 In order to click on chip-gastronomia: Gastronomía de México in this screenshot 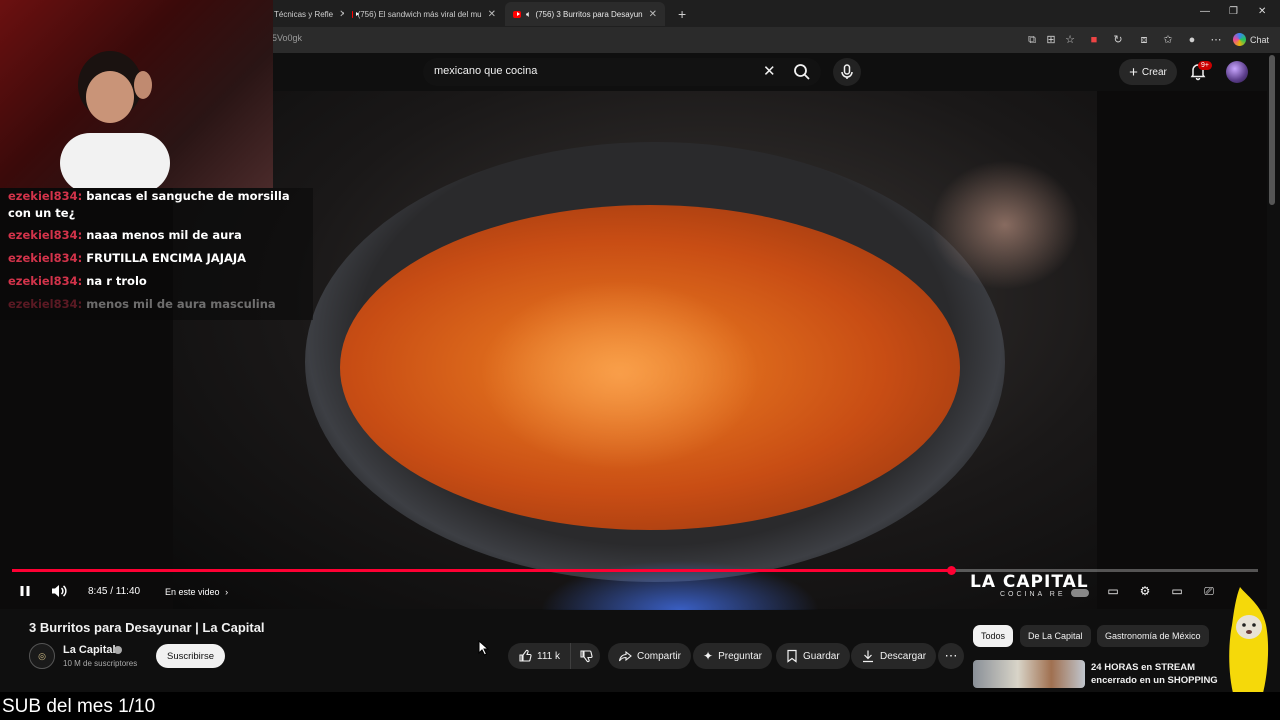, I will do `click(1153, 636)`.